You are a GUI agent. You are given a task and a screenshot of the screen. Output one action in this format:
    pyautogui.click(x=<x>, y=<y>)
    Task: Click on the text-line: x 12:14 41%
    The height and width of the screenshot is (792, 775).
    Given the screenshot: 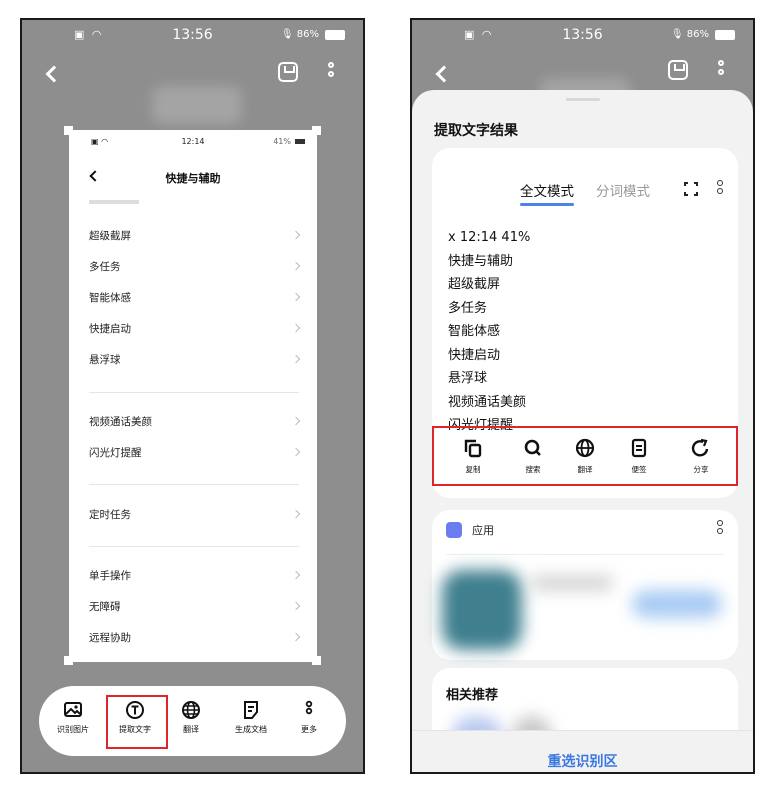 What is the action you would take?
    pyautogui.click(x=489, y=237)
    